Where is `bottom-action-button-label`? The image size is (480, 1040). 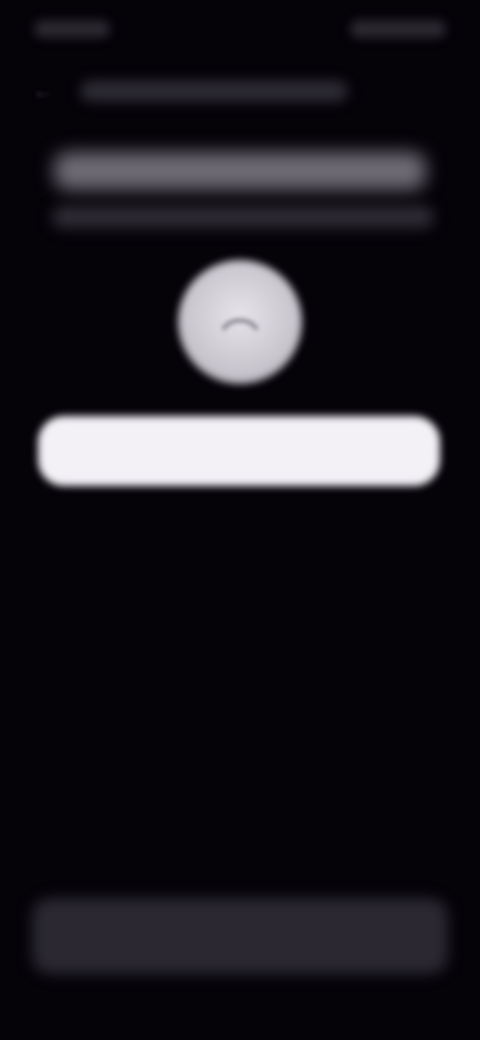 bottom-action-button-label is located at coordinates (240, 936).